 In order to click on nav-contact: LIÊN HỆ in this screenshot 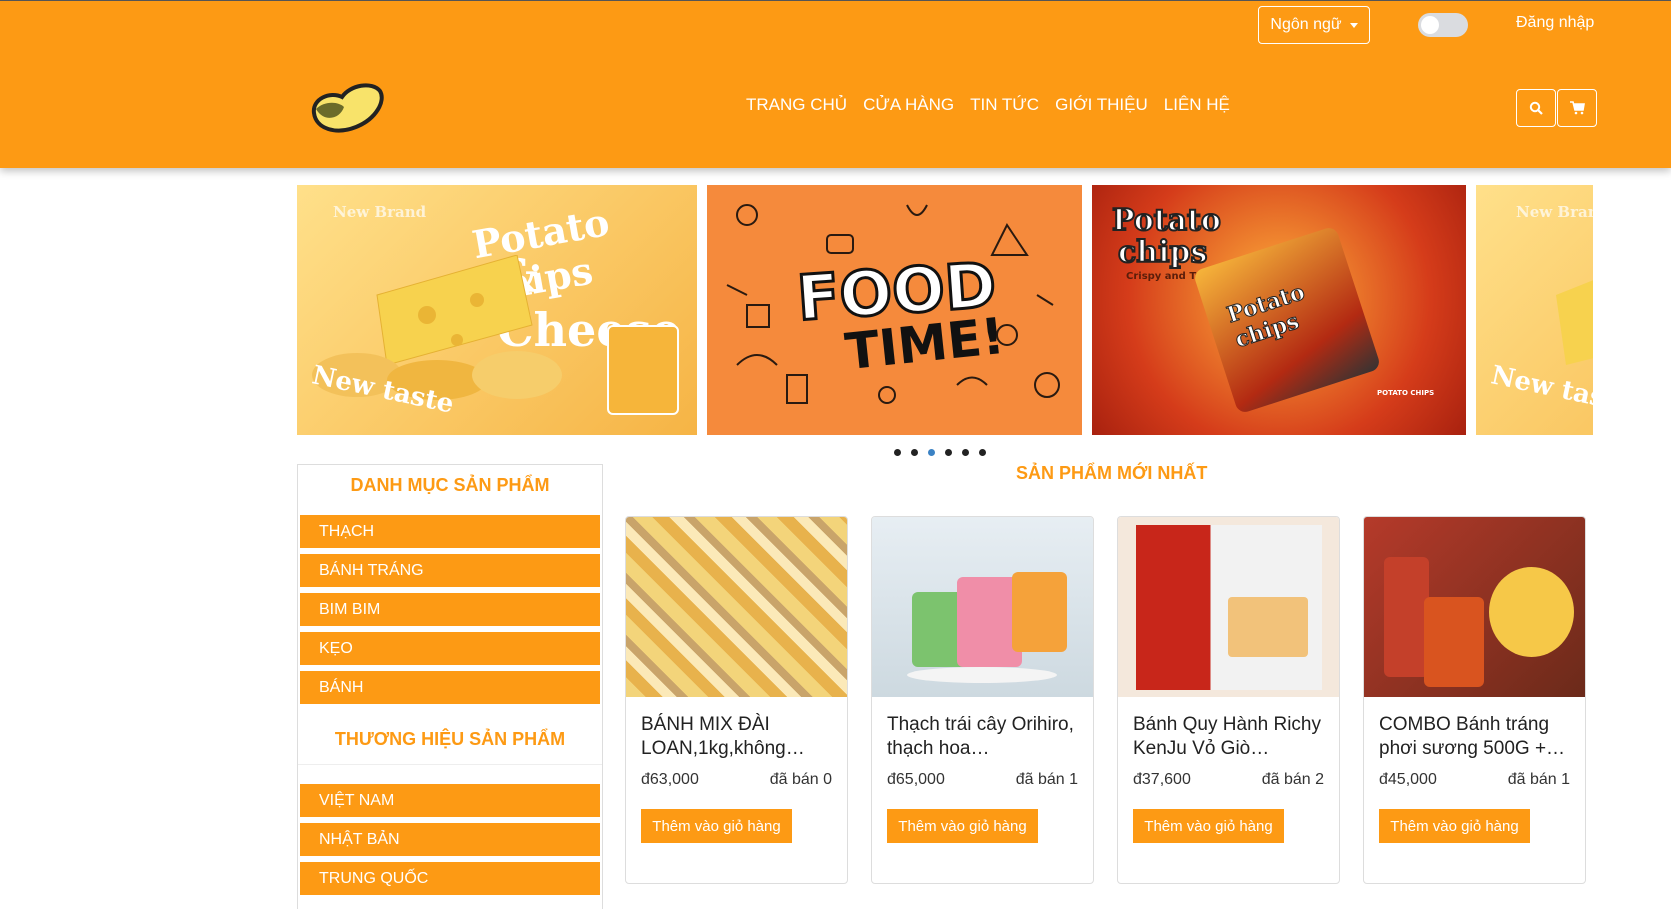, I will do `click(1197, 105)`.